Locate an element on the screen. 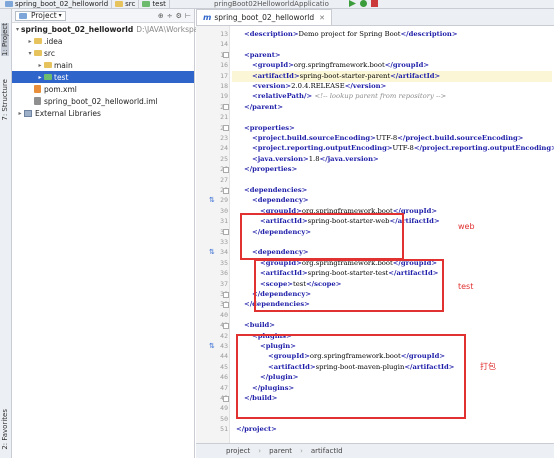 The height and width of the screenshot is (458, 554). debug-icon is located at coordinates (363, 3).